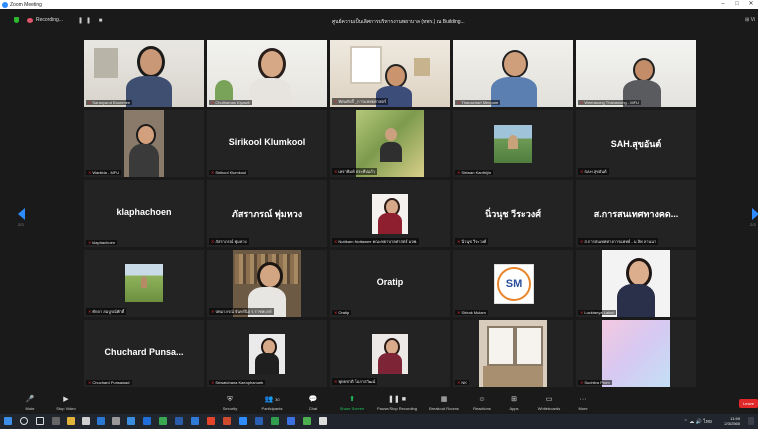 The image size is (758, 429). What do you see at coordinates (16, 20) in the screenshot?
I see `security-shield-icon` at bounding box center [16, 20].